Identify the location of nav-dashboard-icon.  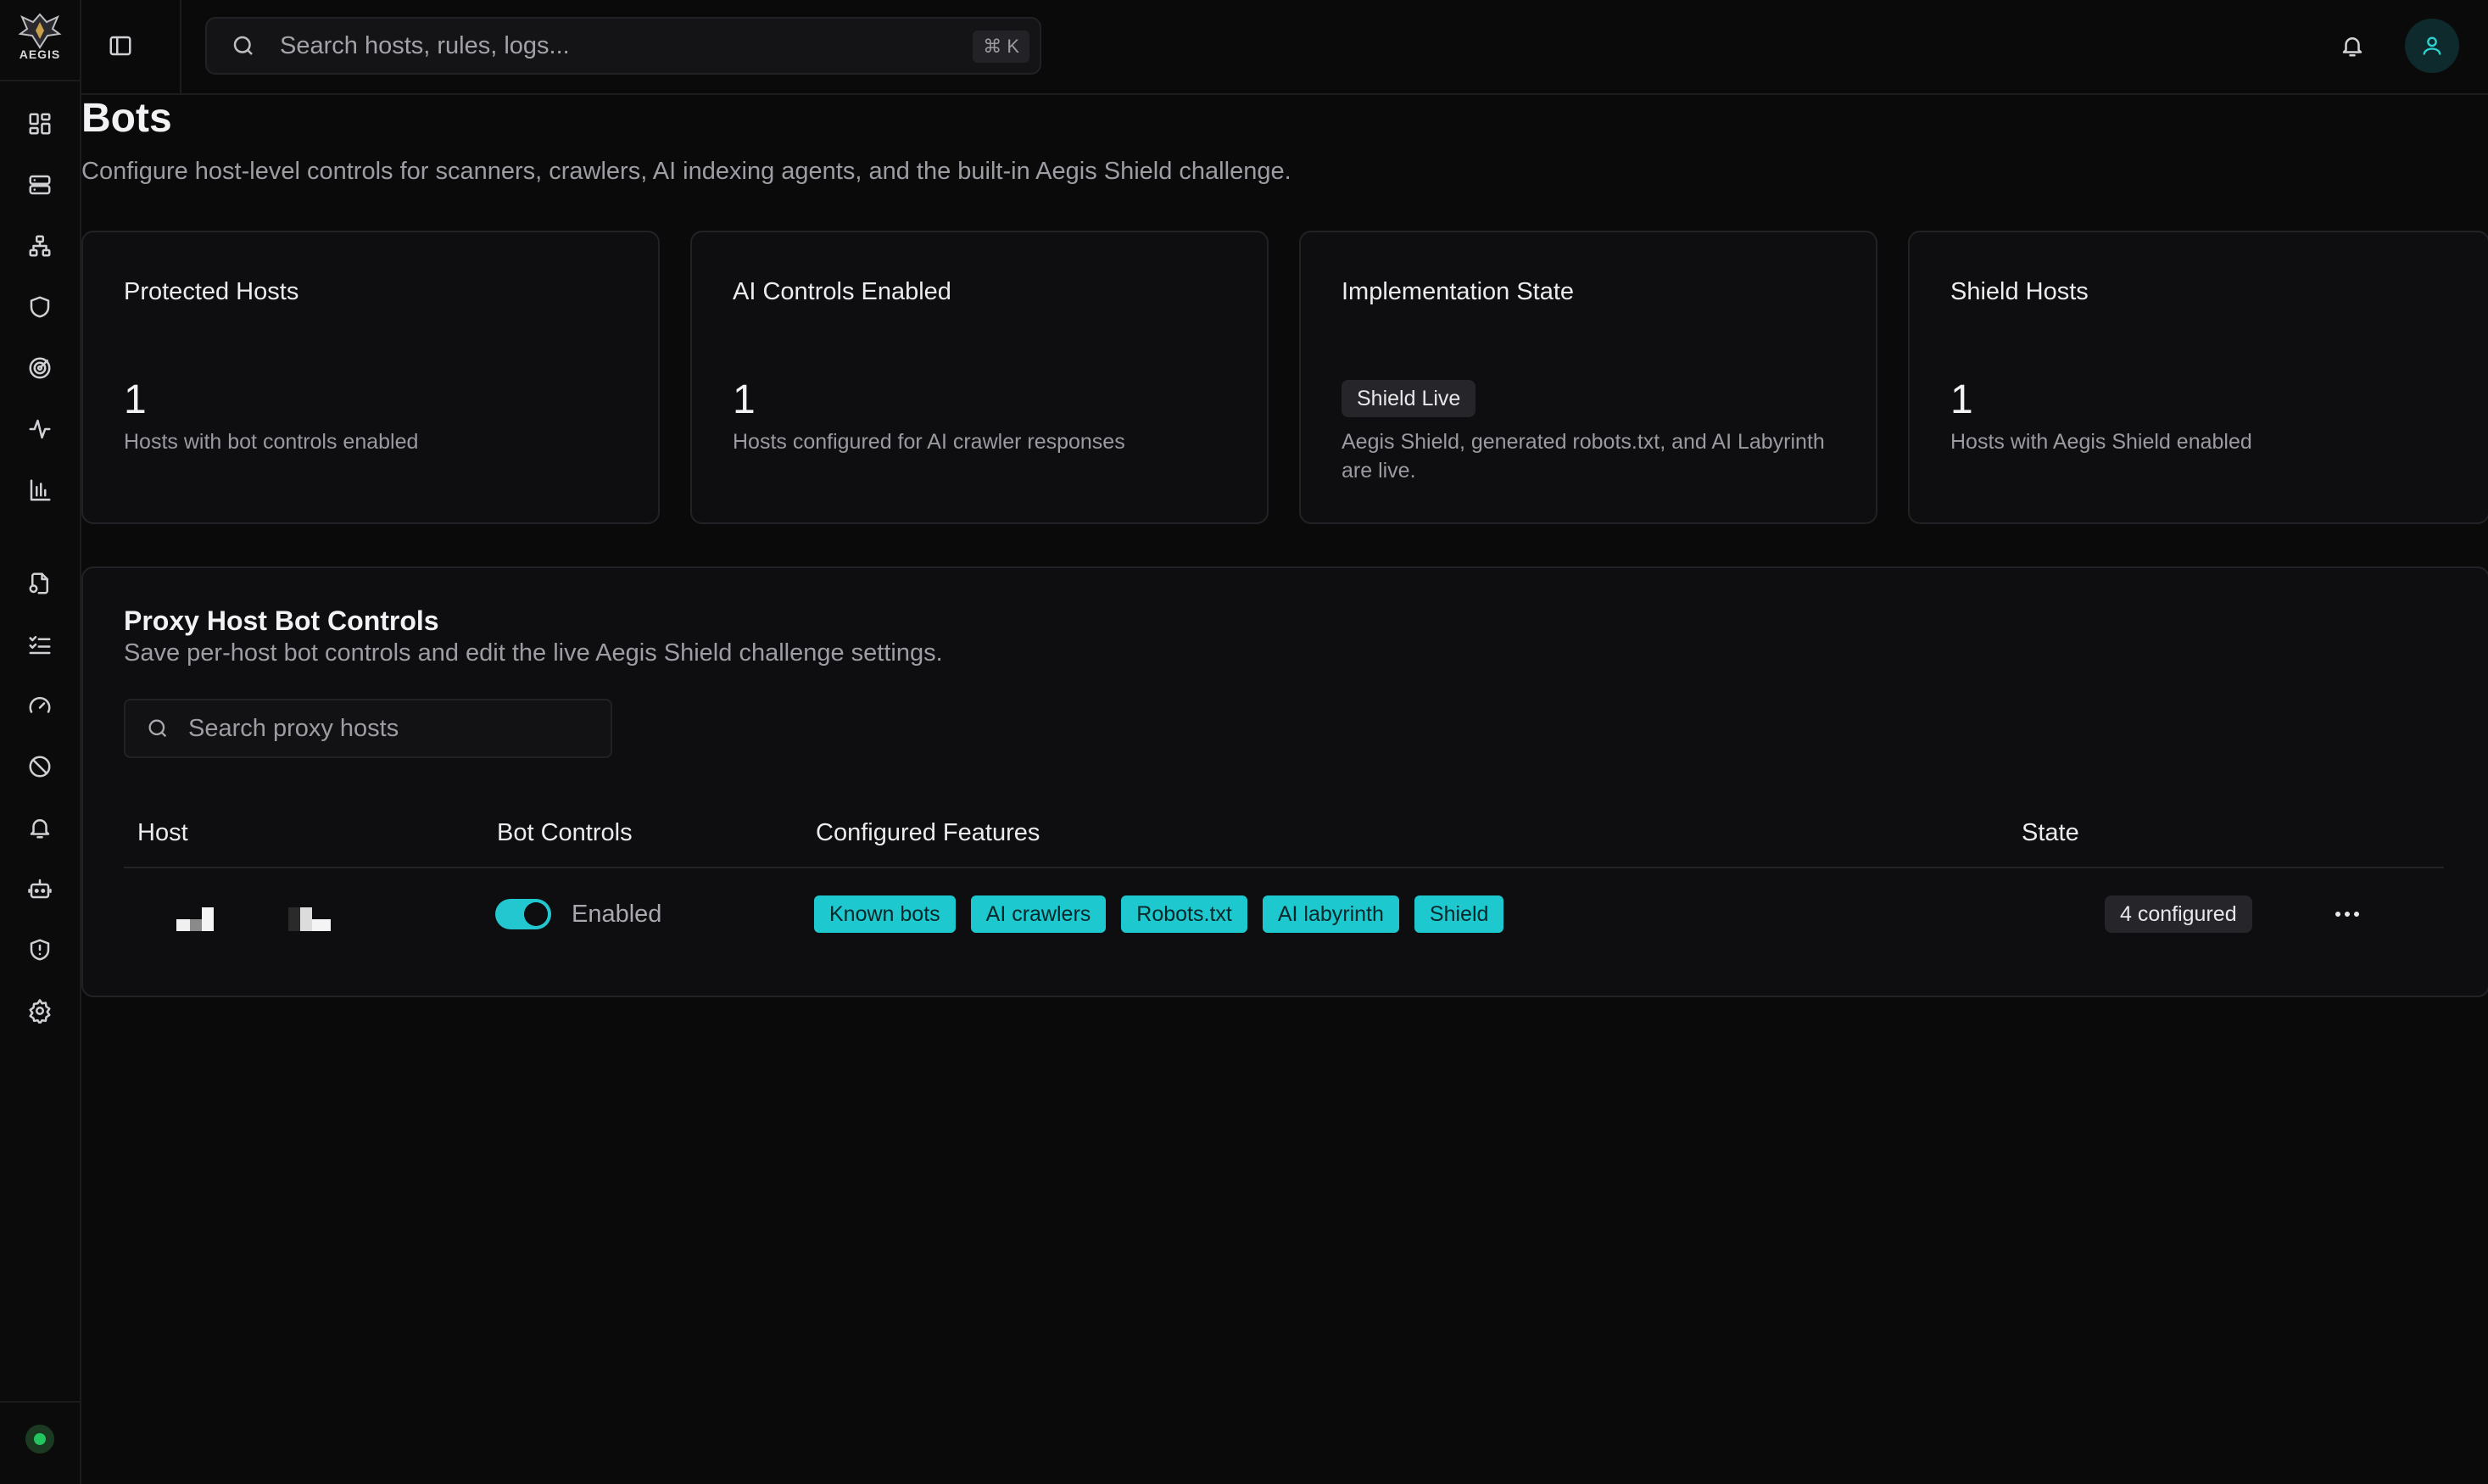
(40, 124).